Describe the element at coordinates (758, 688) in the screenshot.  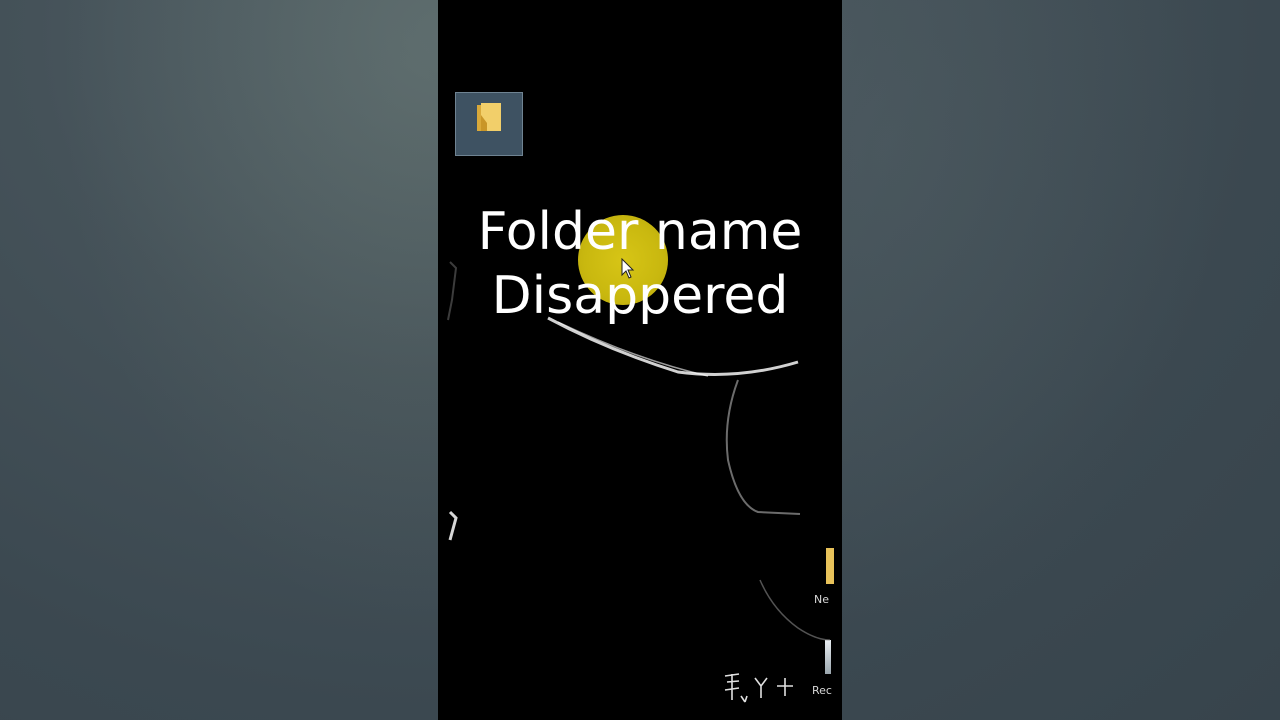
I see `watermark-logo-icon` at that location.